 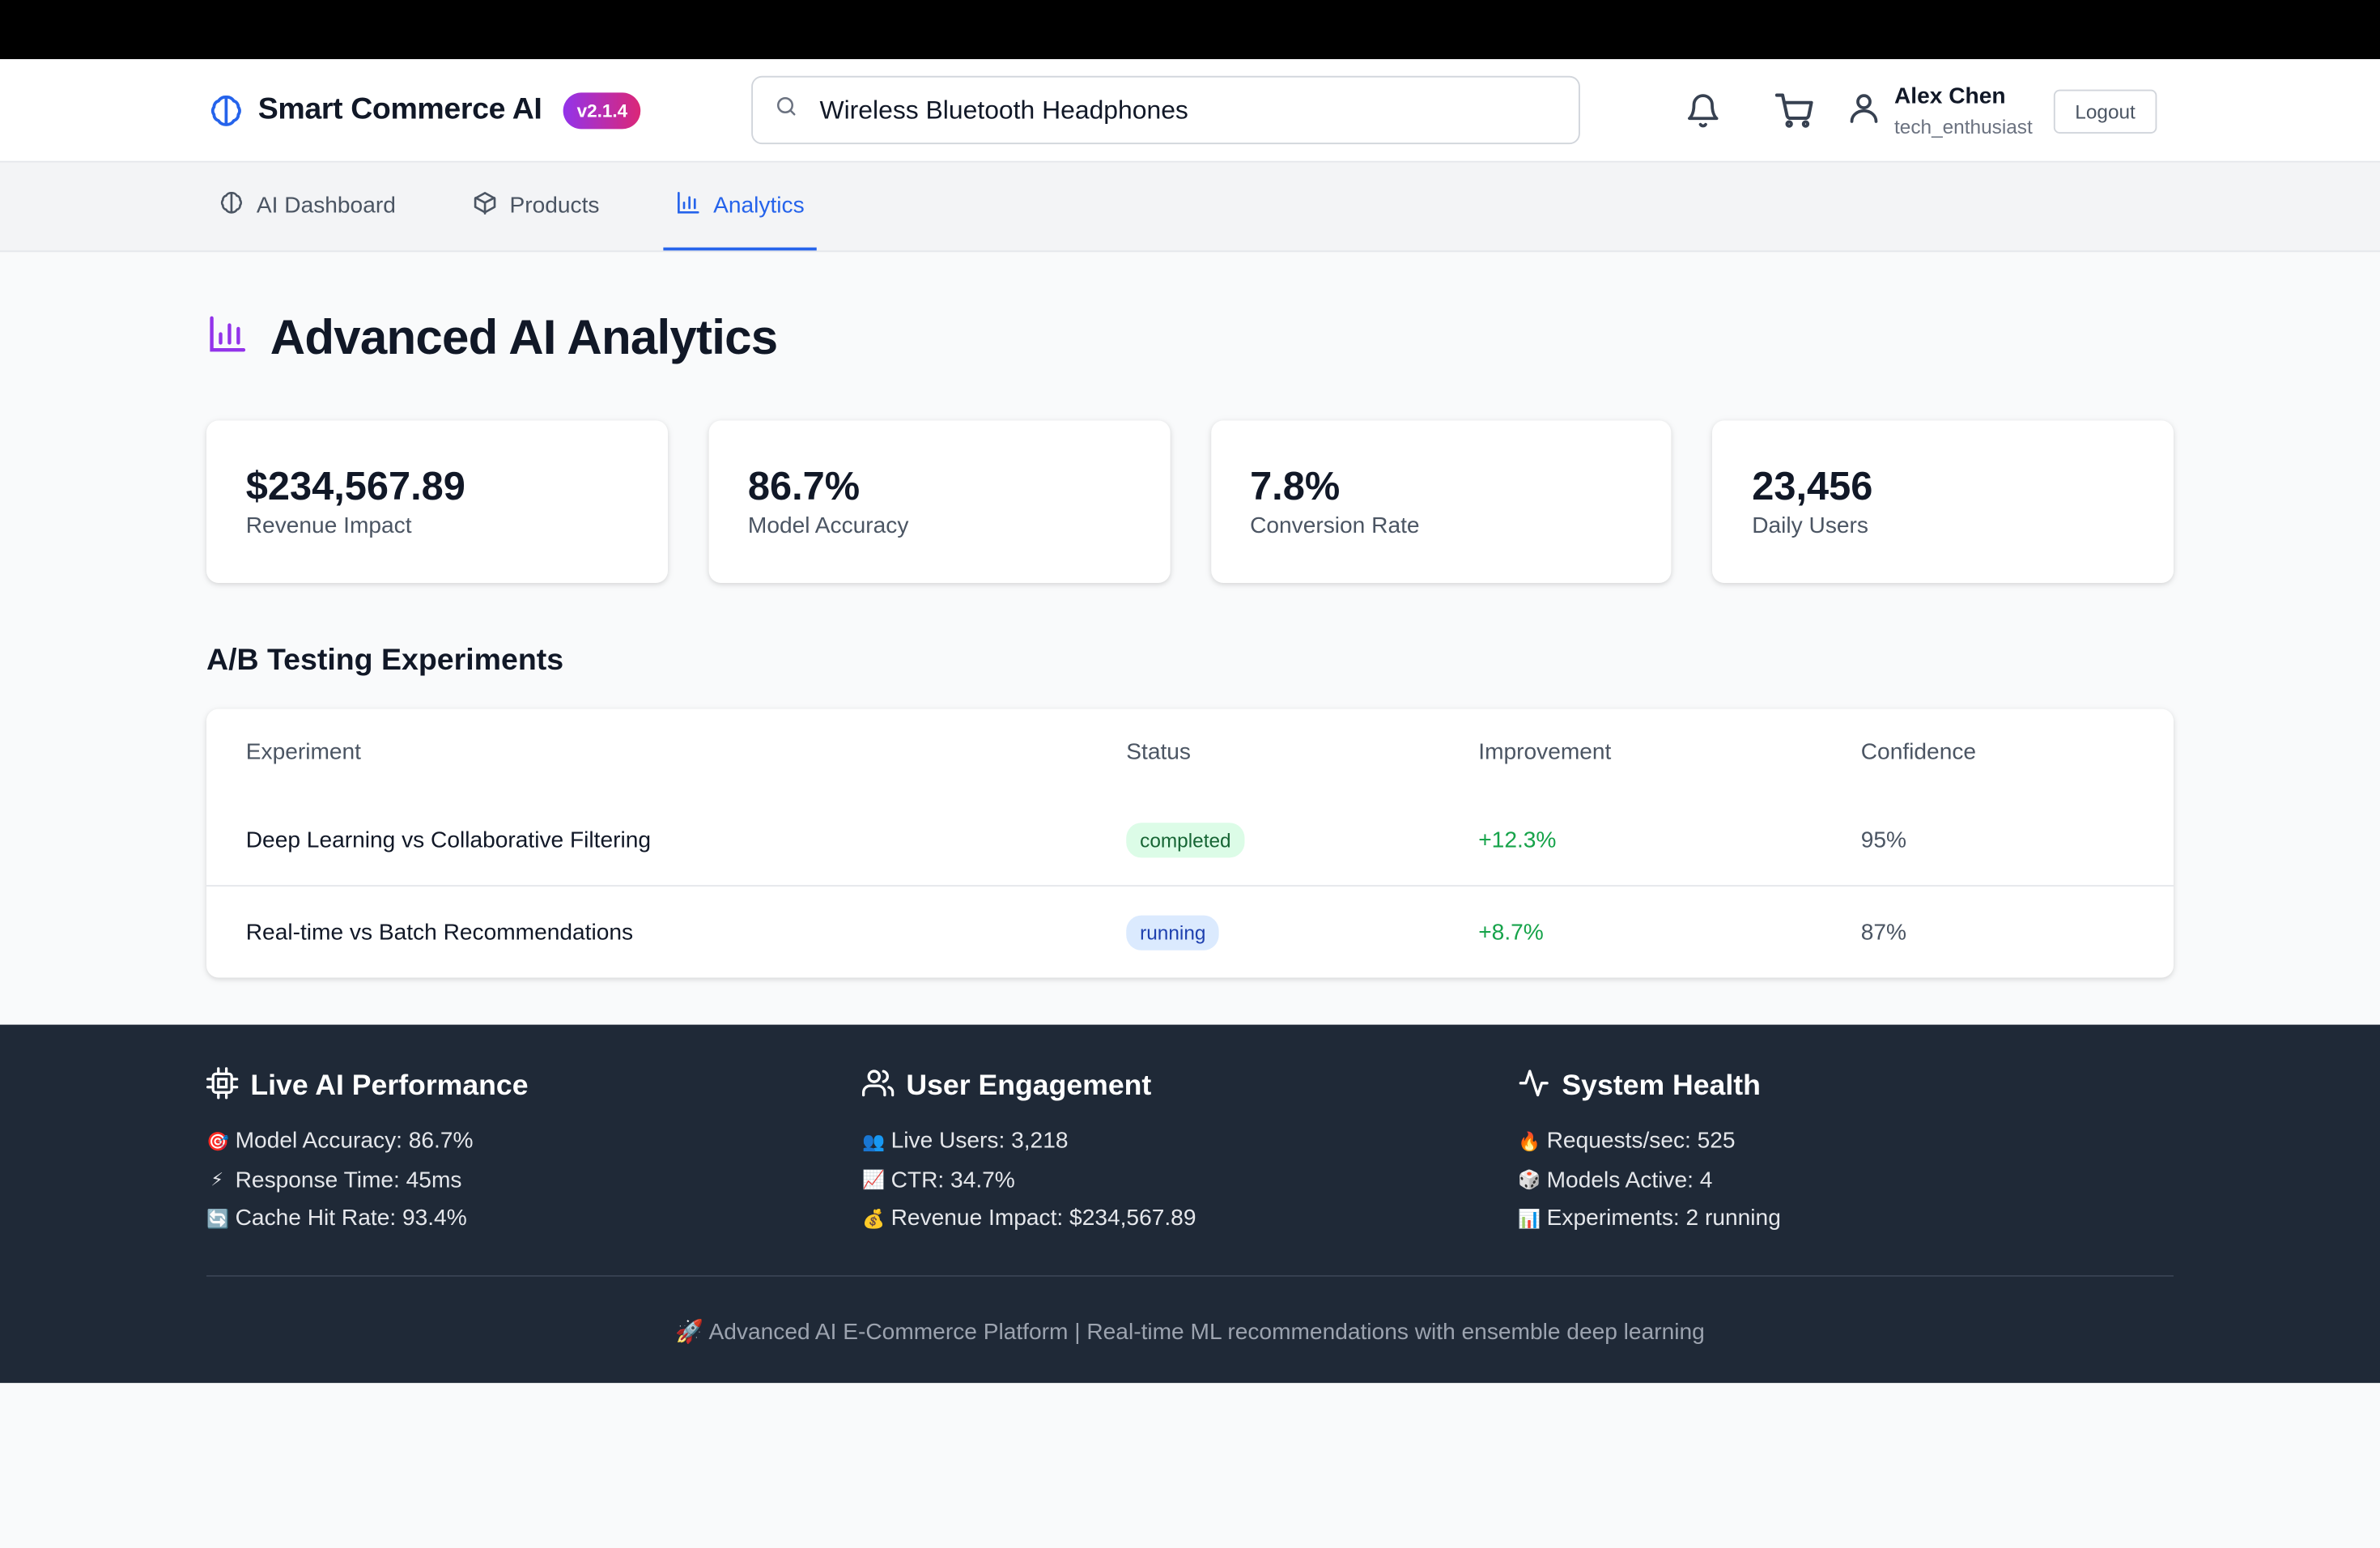 What do you see at coordinates (554, 206) in the screenshot?
I see `tab-label: Products` at bounding box center [554, 206].